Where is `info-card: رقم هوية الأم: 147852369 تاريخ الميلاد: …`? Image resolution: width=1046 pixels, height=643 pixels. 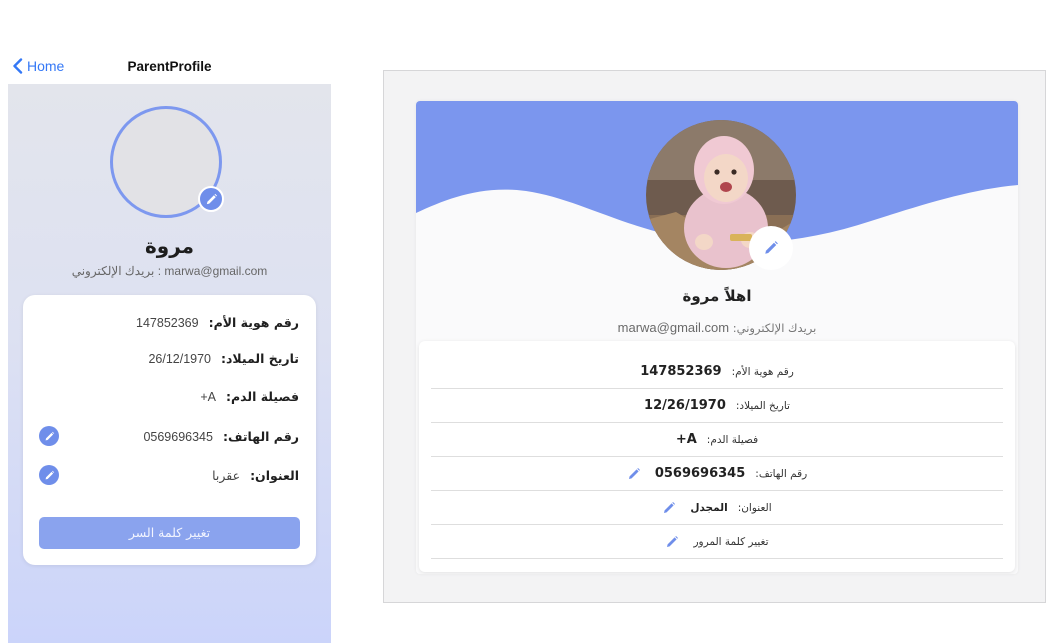
info-card: رقم هوية الأم: 147852369 تاريخ الميلاد: … is located at coordinates (169, 430).